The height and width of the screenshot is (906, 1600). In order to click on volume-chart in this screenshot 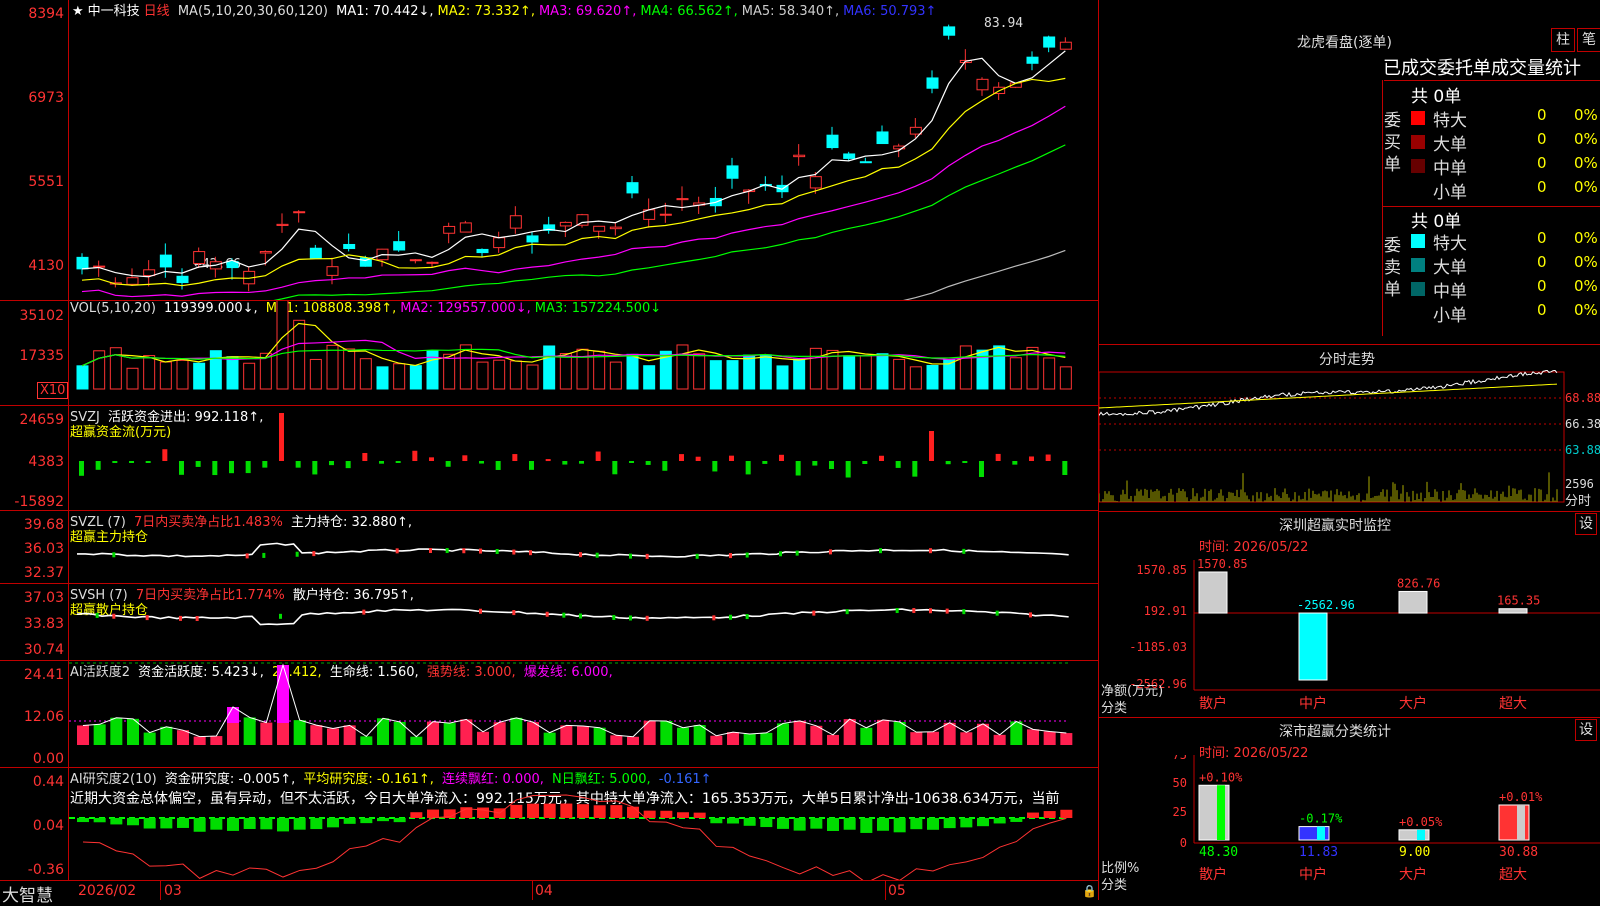, I will do `click(583, 353)`.